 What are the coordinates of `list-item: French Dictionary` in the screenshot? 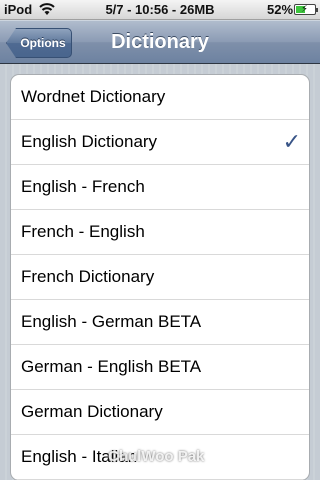 It's located at (160, 277).